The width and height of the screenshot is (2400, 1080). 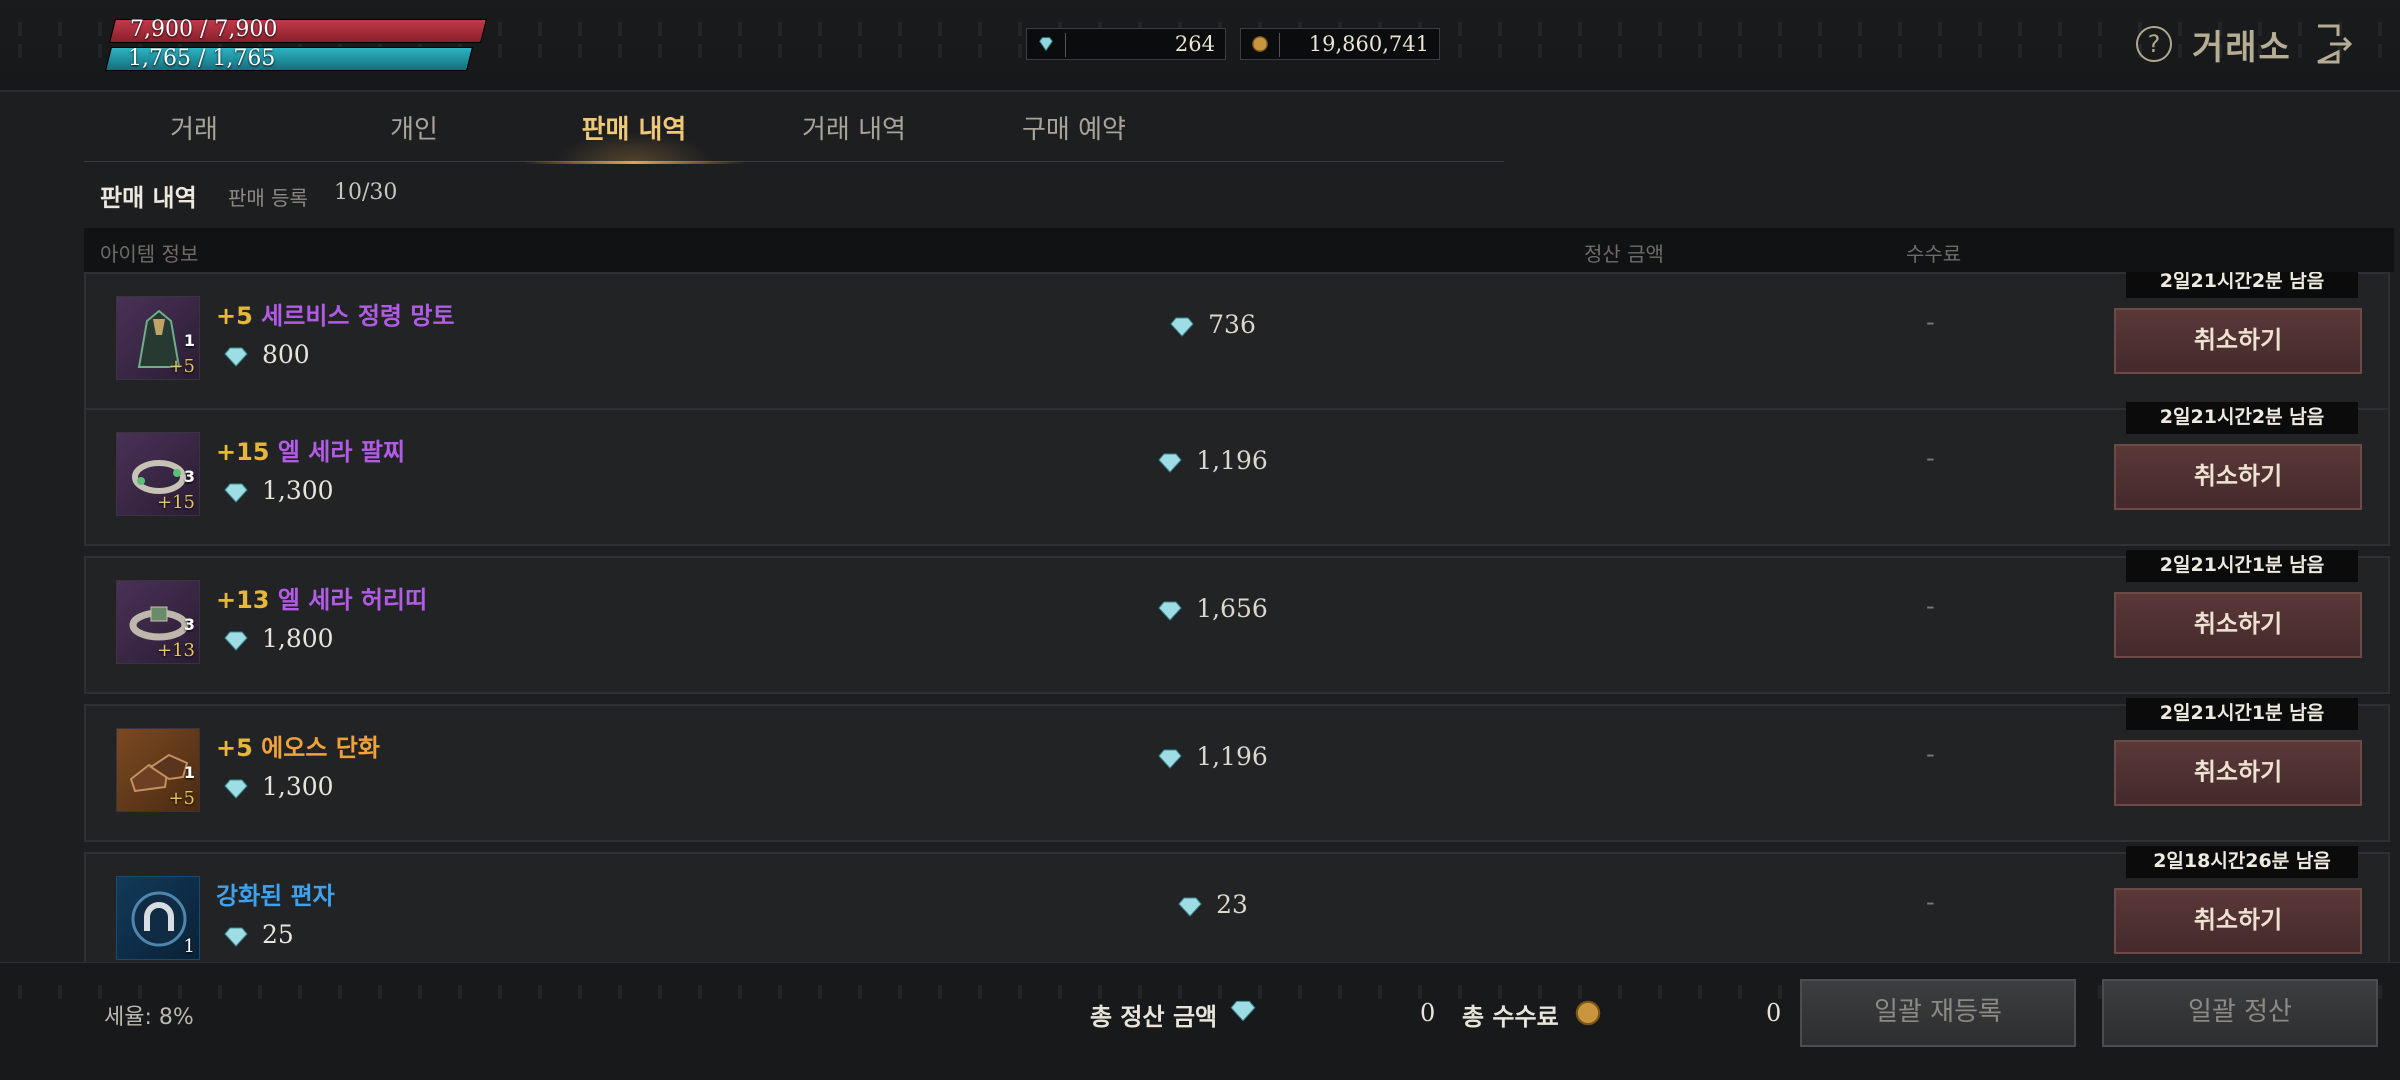 I want to click on gold-amount: 19,860,741, so click(x=1368, y=44).